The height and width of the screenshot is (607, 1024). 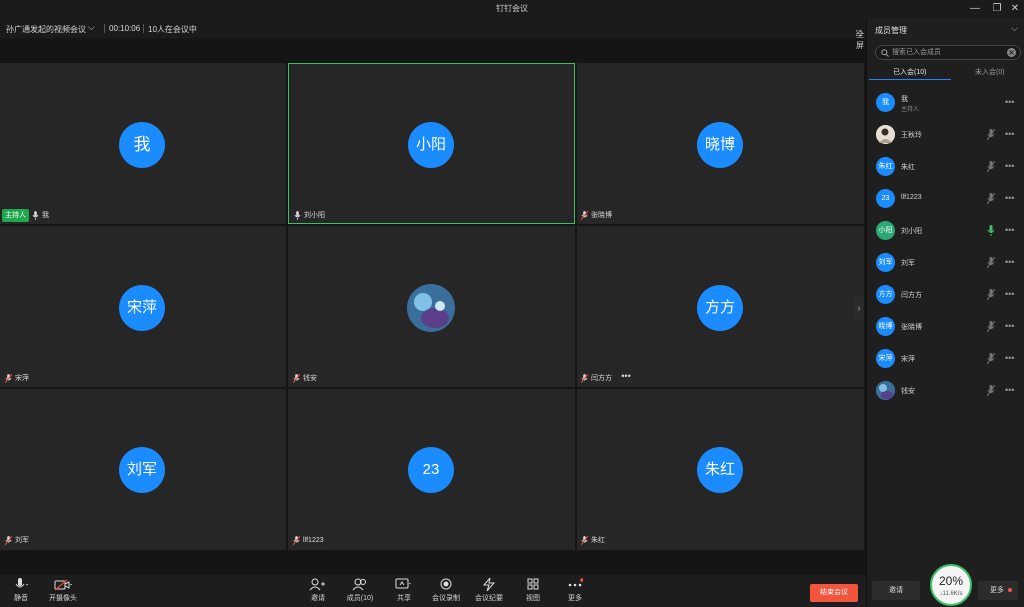 What do you see at coordinates (891, 30) in the screenshot?
I see `panel-title: 成员管理` at bounding box center [891, 30].